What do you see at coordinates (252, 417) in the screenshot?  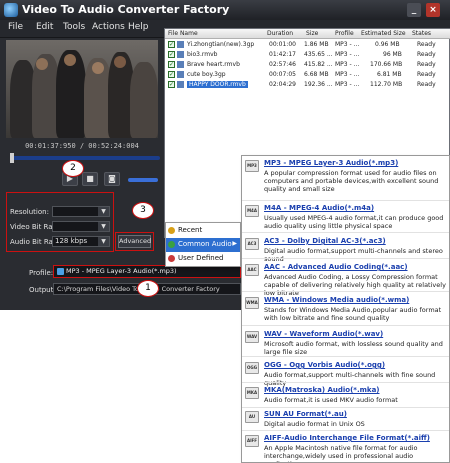 I see `au-format-icon: AU` at bounding box center [252, 417].